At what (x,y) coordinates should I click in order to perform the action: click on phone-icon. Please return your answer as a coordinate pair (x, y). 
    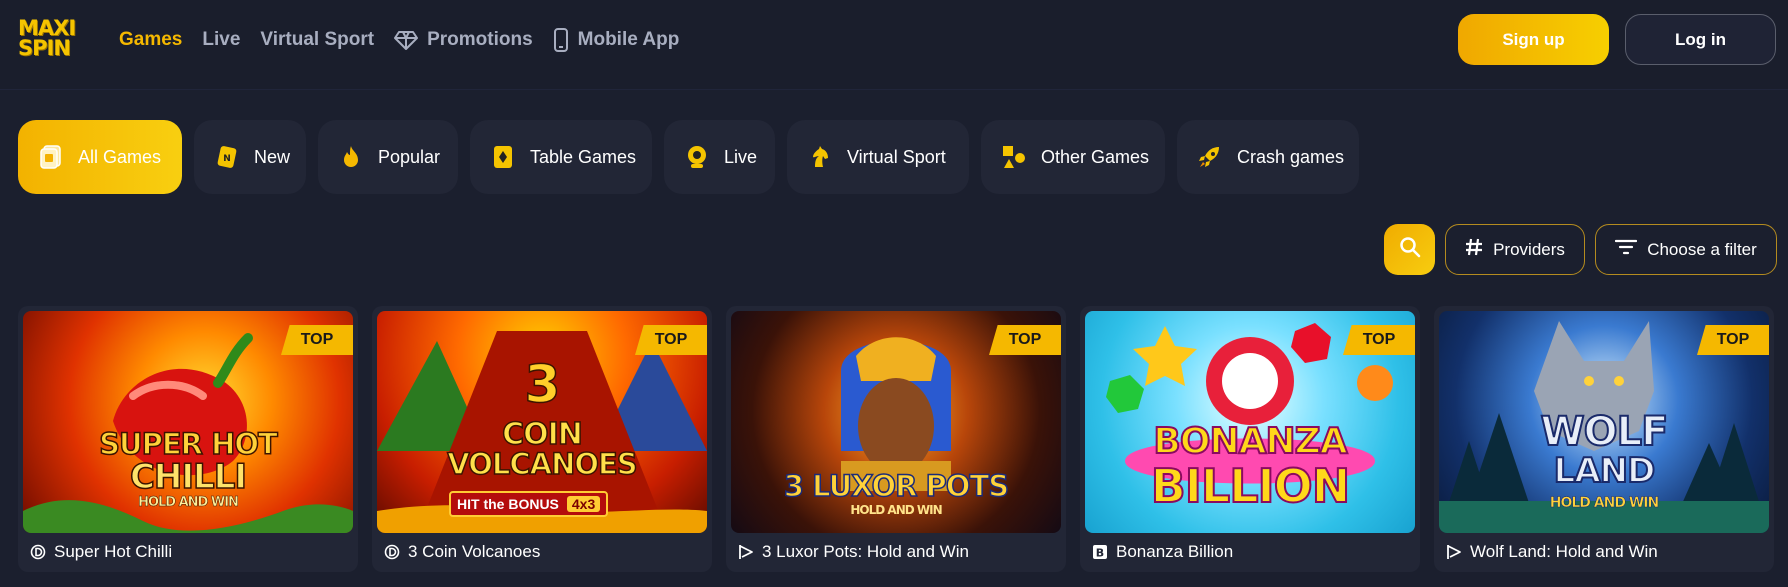
    Looking at the image, I should click on (561, 40).